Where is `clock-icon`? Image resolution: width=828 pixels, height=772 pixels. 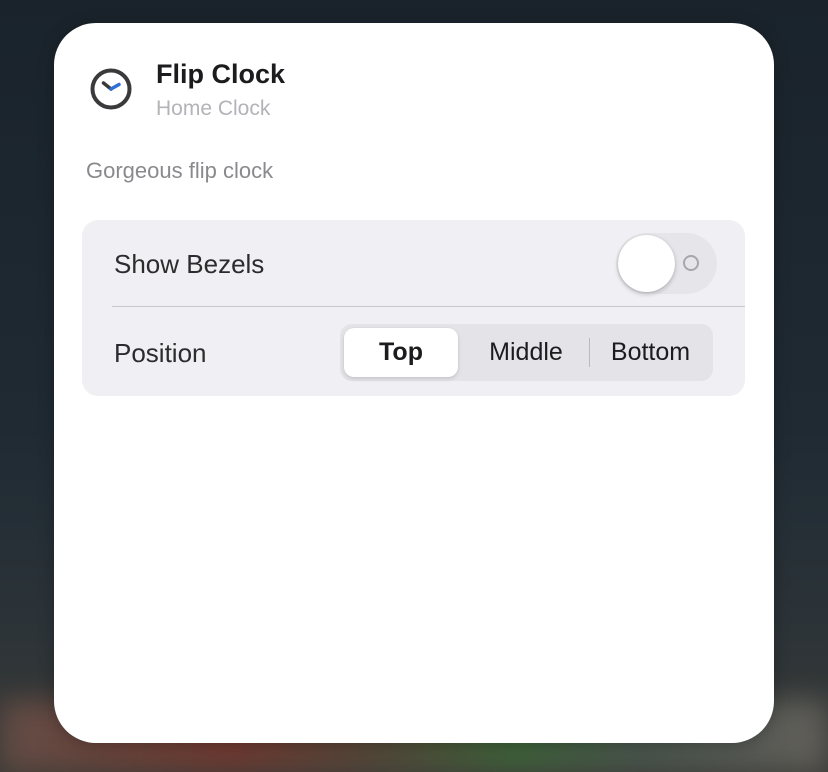
clock-icon is located at coordinates (111, 89).